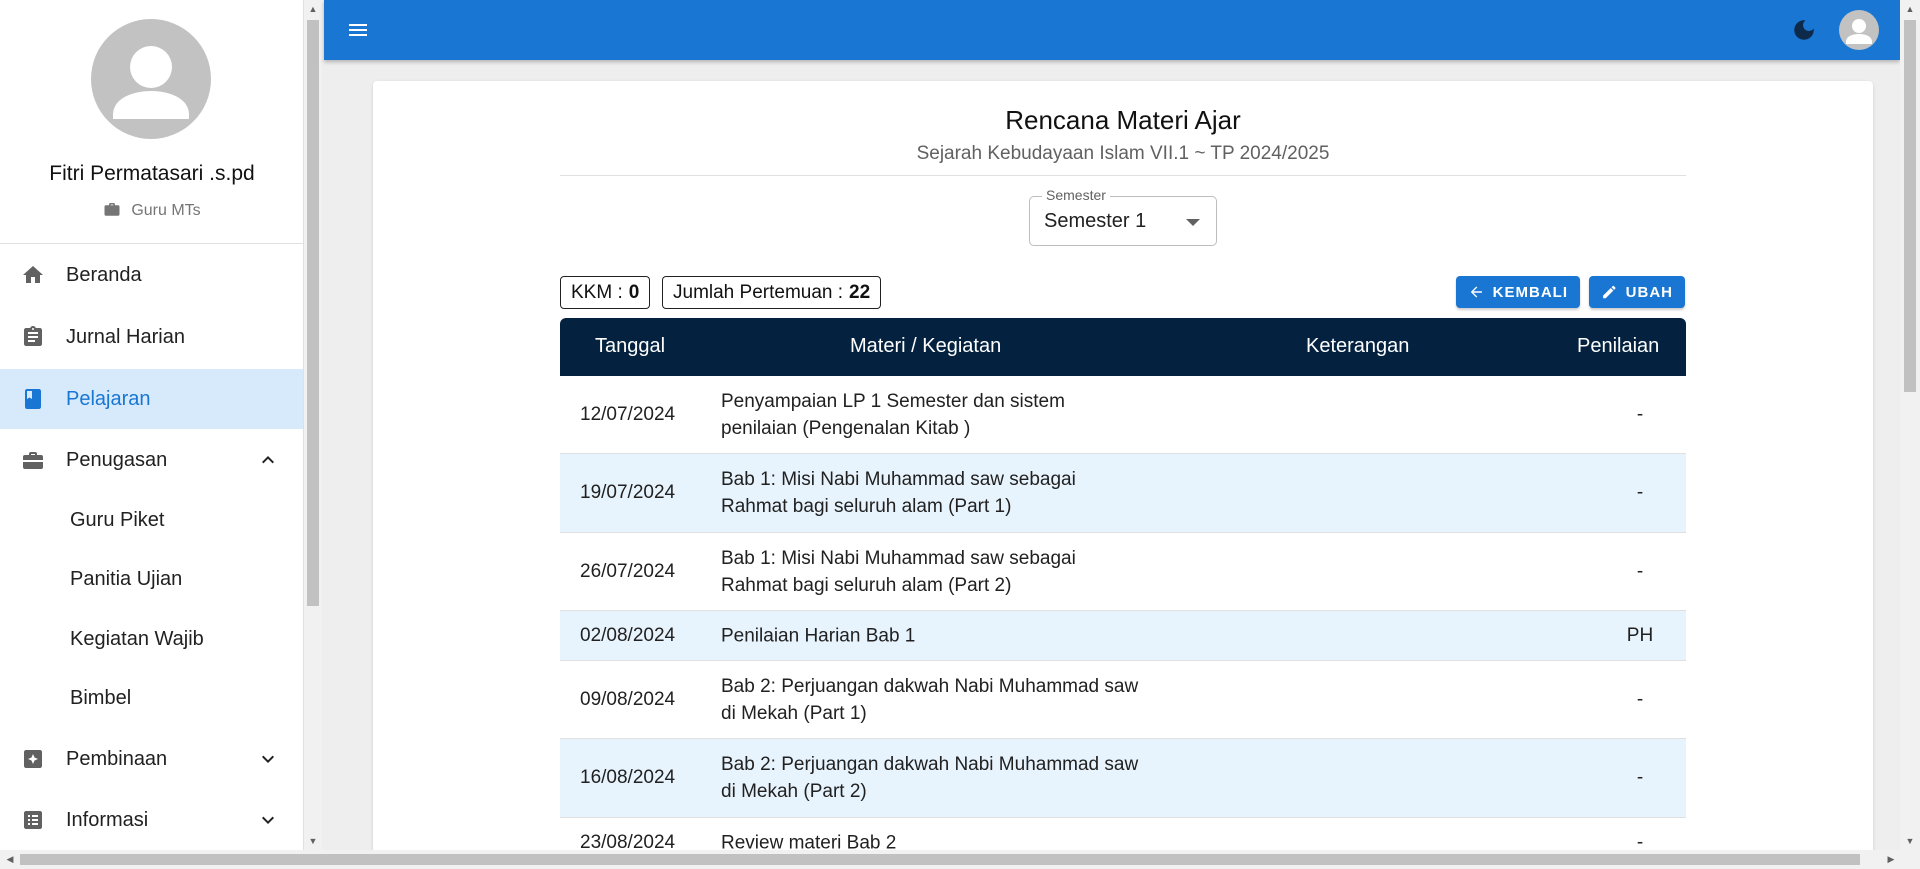 This screenshot has width=1920, height=869. I want to click on profile-divider, so click(151, 243).